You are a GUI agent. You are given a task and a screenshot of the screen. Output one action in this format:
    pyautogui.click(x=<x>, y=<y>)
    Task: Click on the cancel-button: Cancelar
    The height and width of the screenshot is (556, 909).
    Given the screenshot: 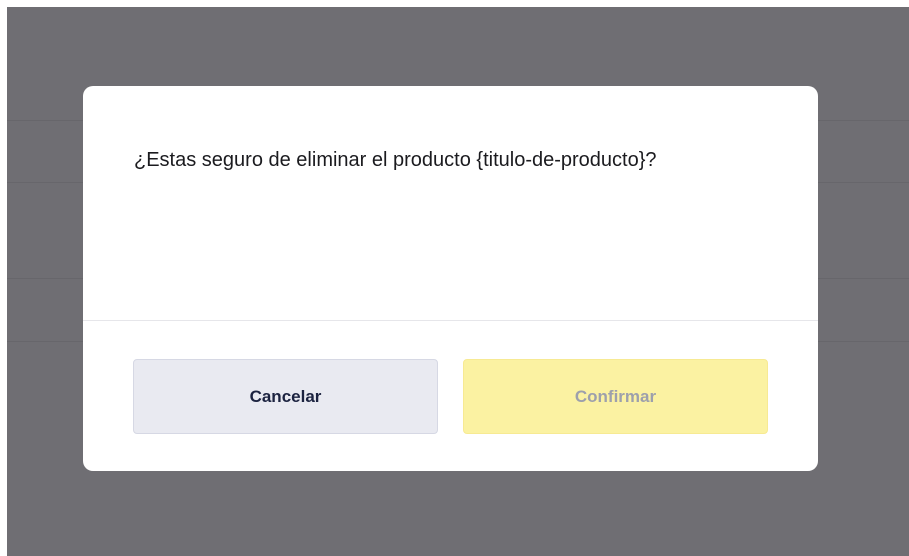 What is the action you would take?
    pyautogui.click(x=285, y=396)
    